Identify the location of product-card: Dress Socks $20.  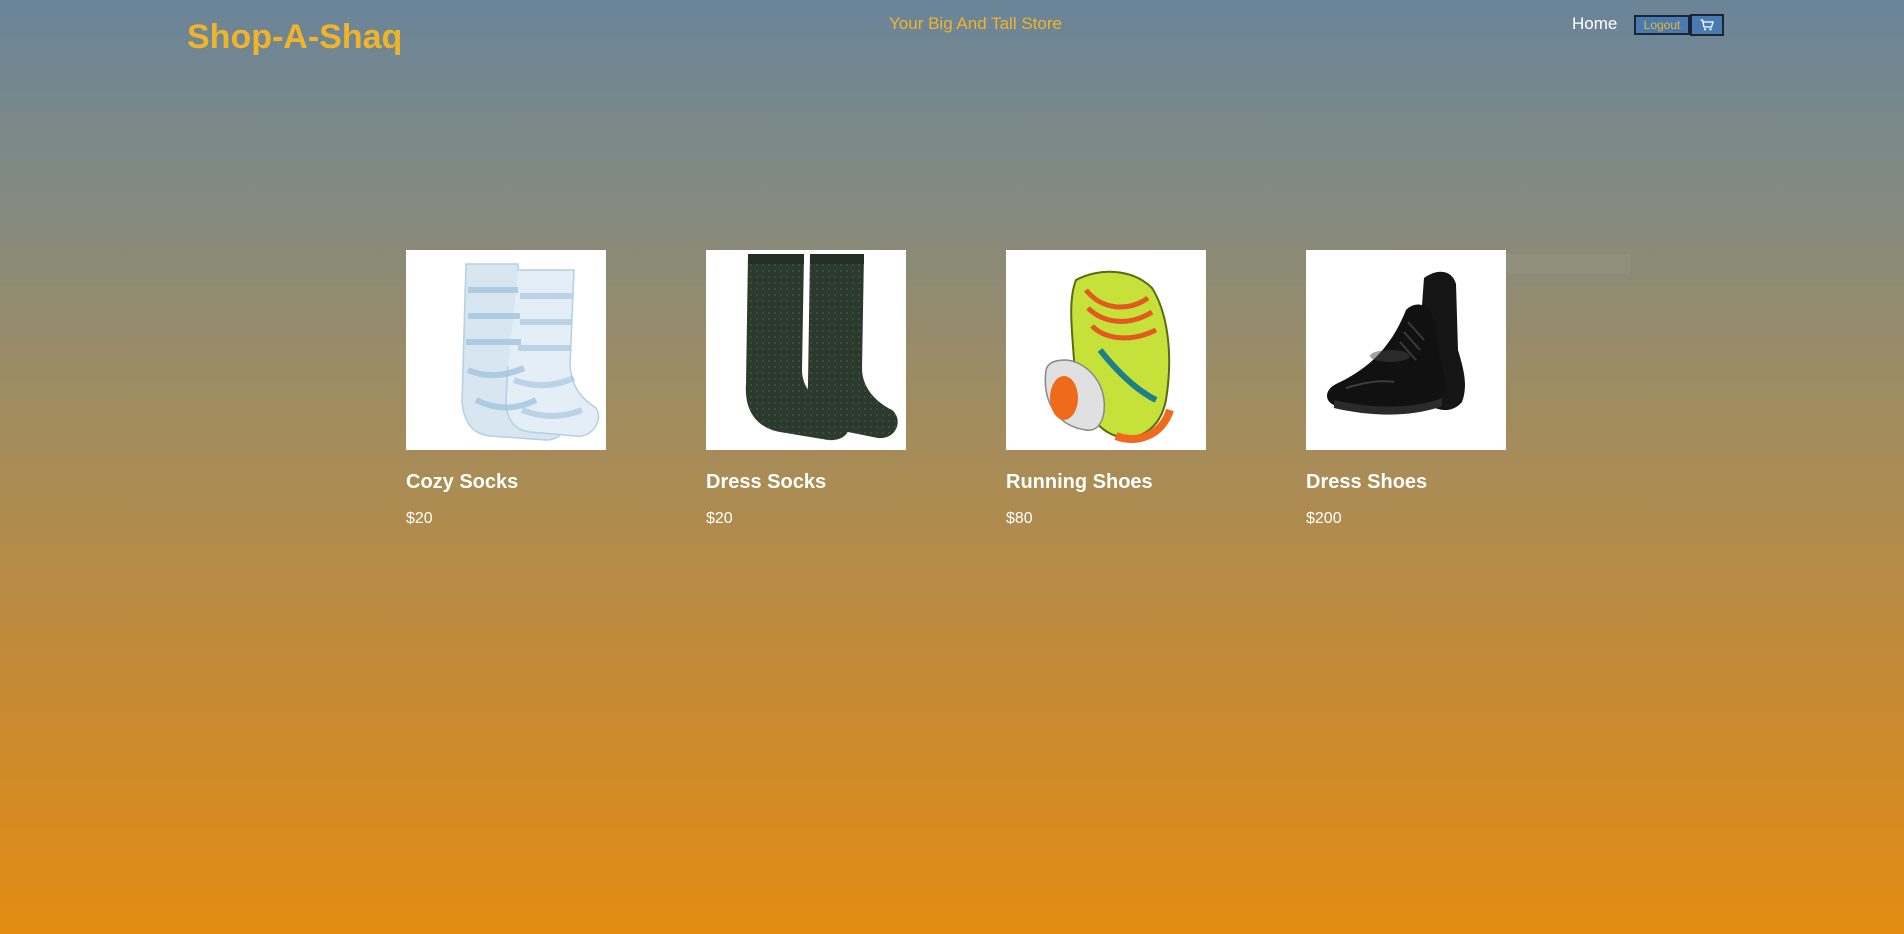
(806, 389).